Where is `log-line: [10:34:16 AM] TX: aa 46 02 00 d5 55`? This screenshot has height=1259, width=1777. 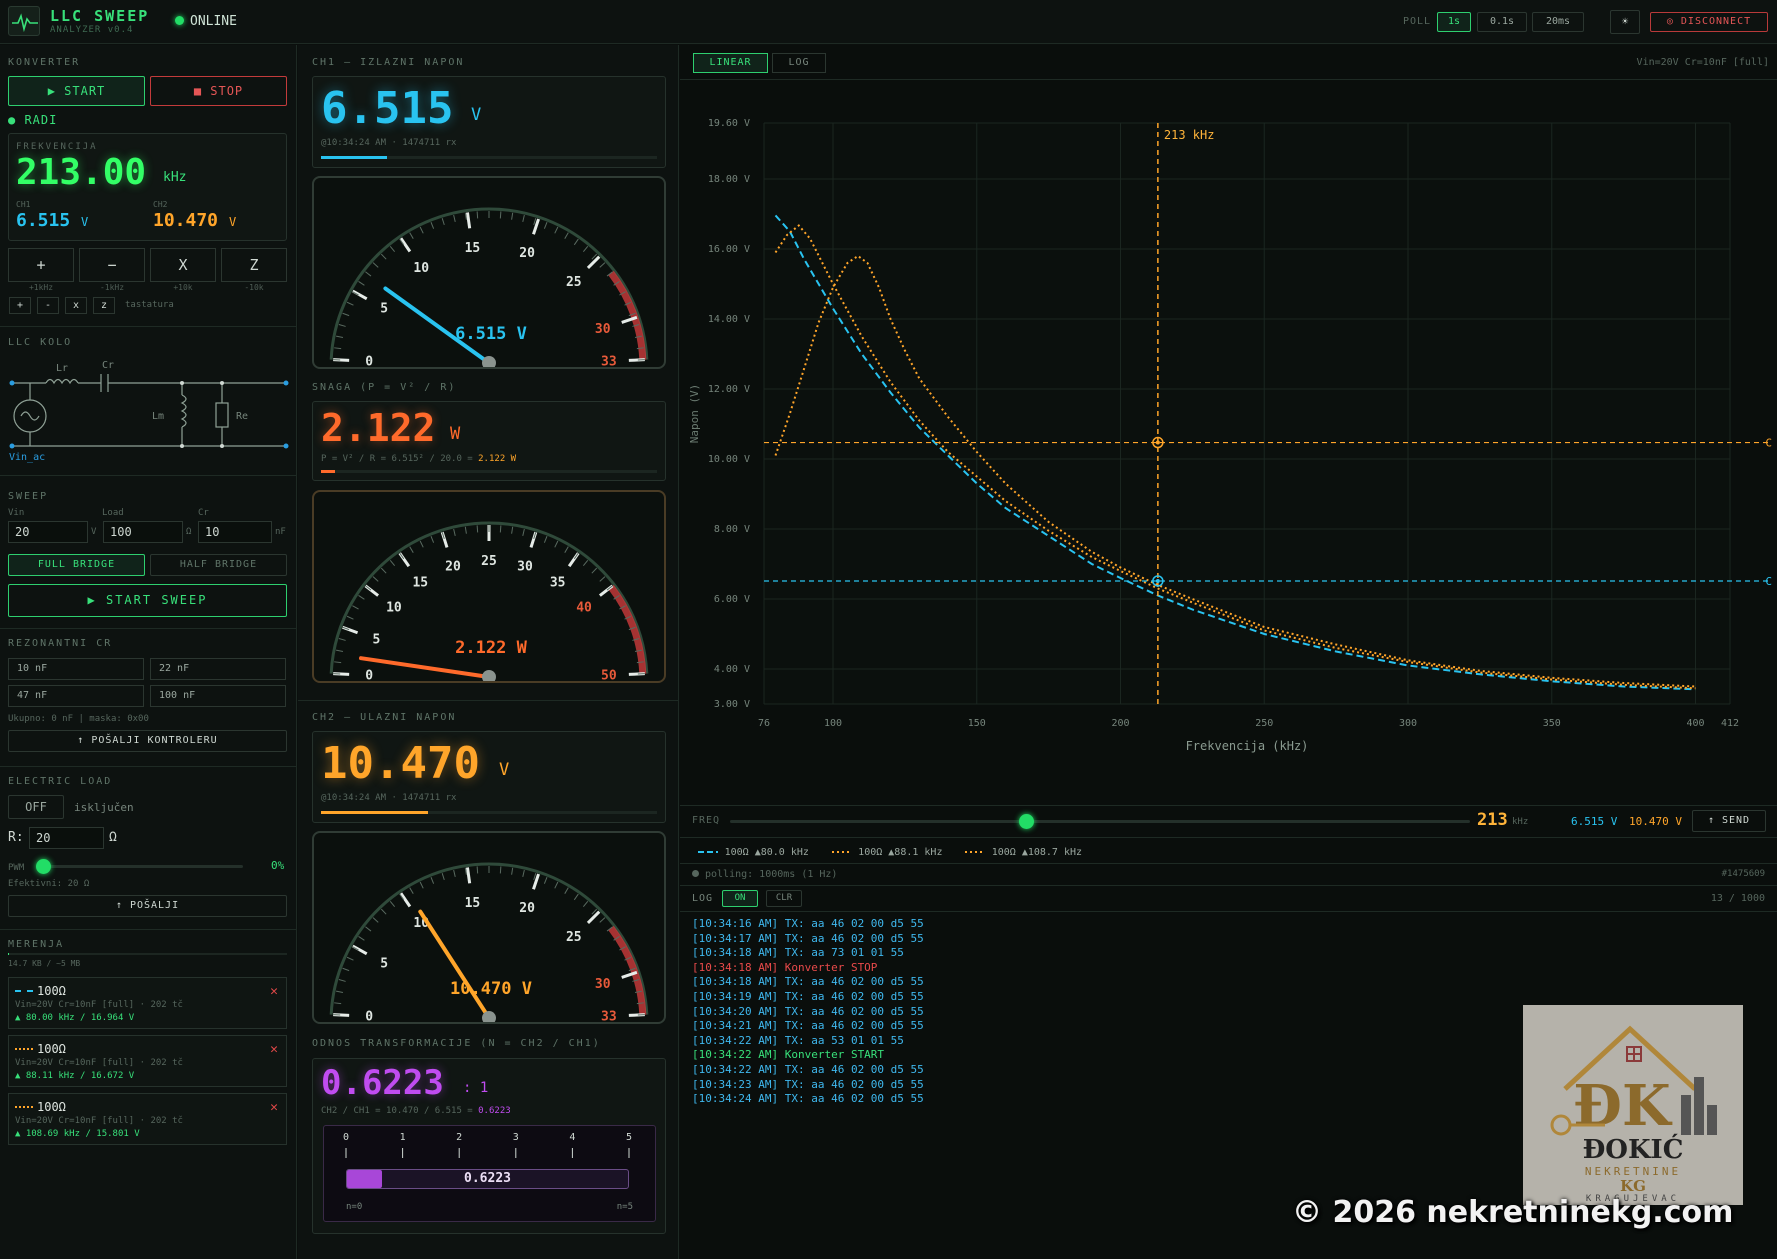
log-line: [10:34:16 AM] TX: aa 46 02 00 d5 55 is located at coordinates (808, 923).